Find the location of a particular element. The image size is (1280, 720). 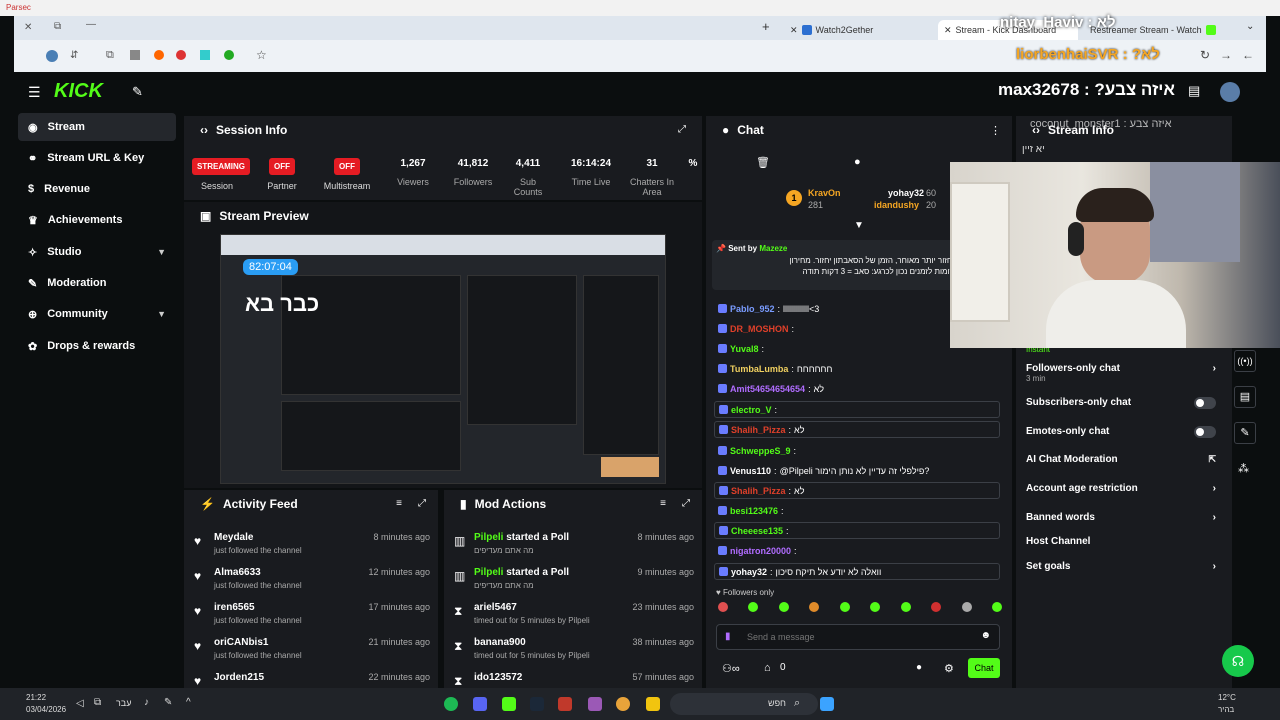

mic-icon: ♪ is located at coordinates (146, 702).